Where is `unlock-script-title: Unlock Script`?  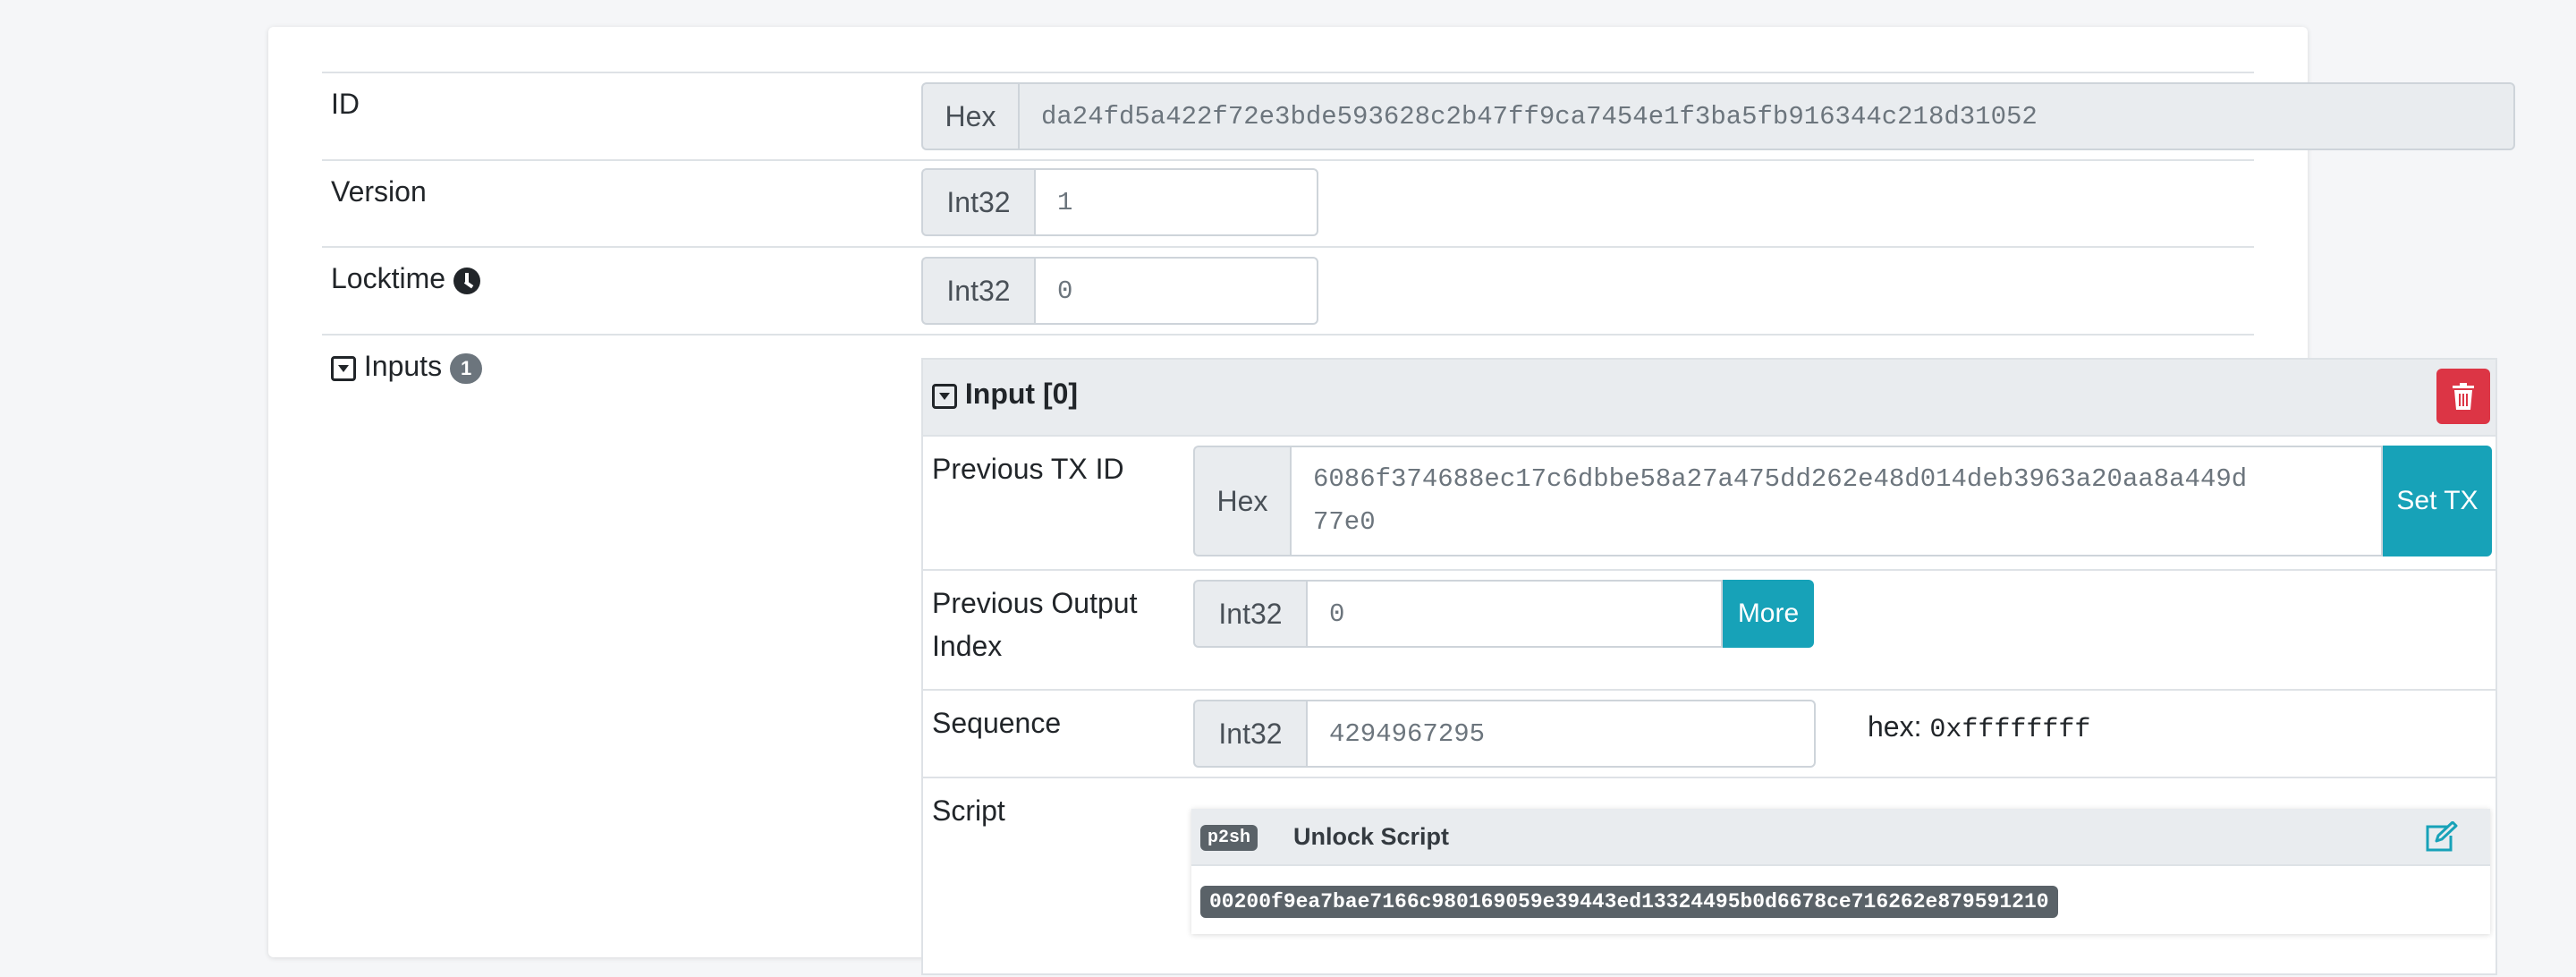
unlock-script-title: Unlock Script is located at coordinates (1371, 836).